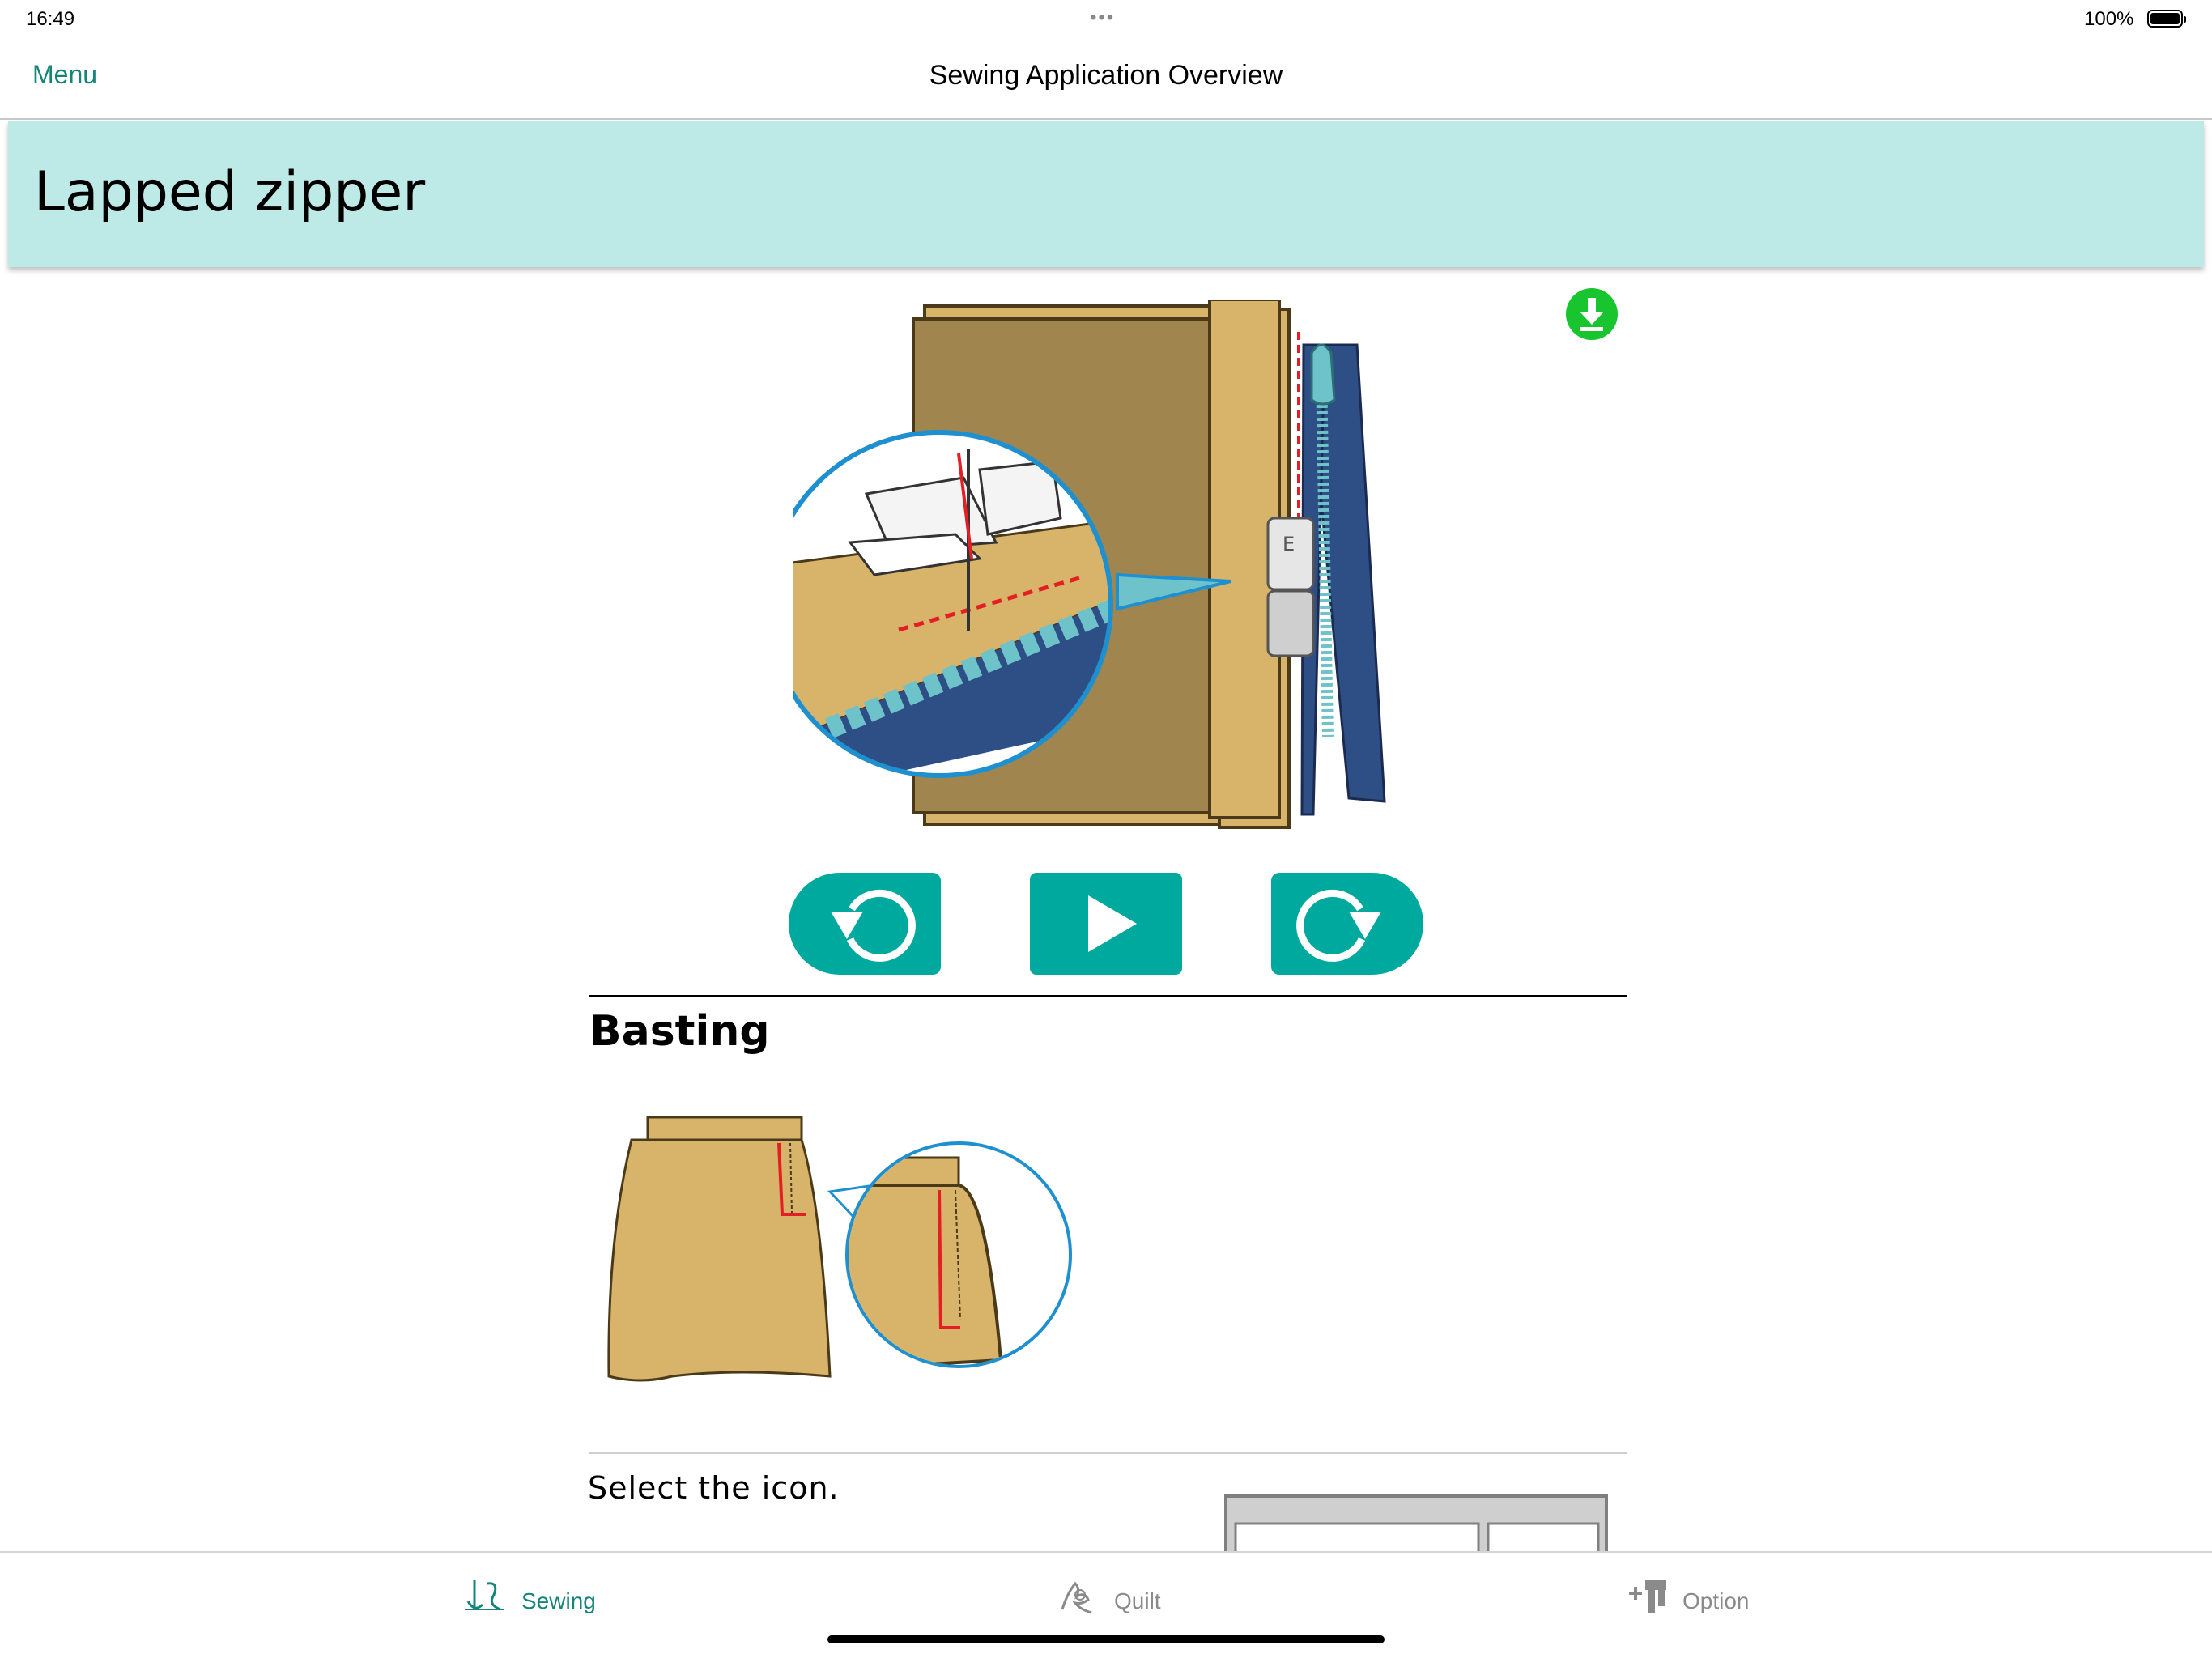  I want to click on svg-text: E, so click(1289, 544).